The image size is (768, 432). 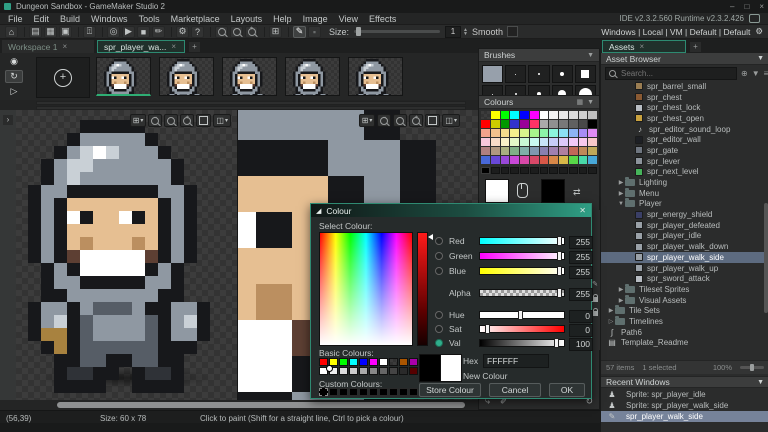 What do you see at coordinates (48, 46) in the screenshot?
I see `tab-workspace: Workspace 1 ×` at bounding box center [48, 46].